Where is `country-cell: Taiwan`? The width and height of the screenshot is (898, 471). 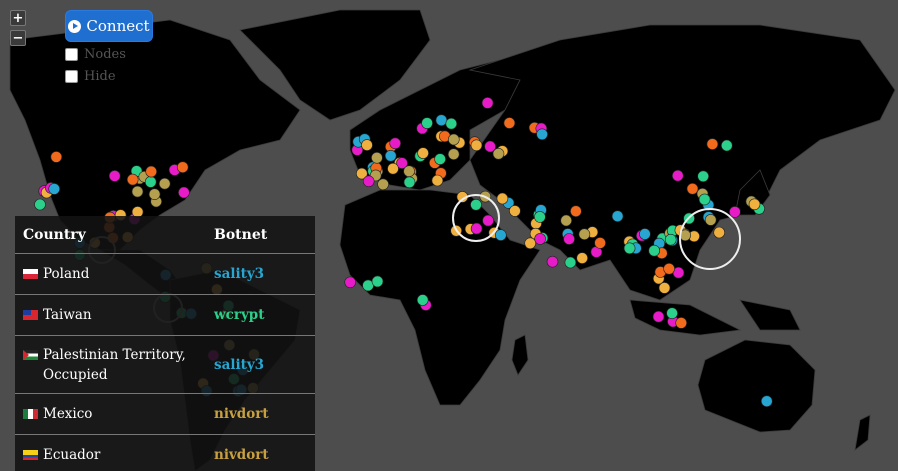 country-cell: Taiwan is located at coordinates (114, 315).